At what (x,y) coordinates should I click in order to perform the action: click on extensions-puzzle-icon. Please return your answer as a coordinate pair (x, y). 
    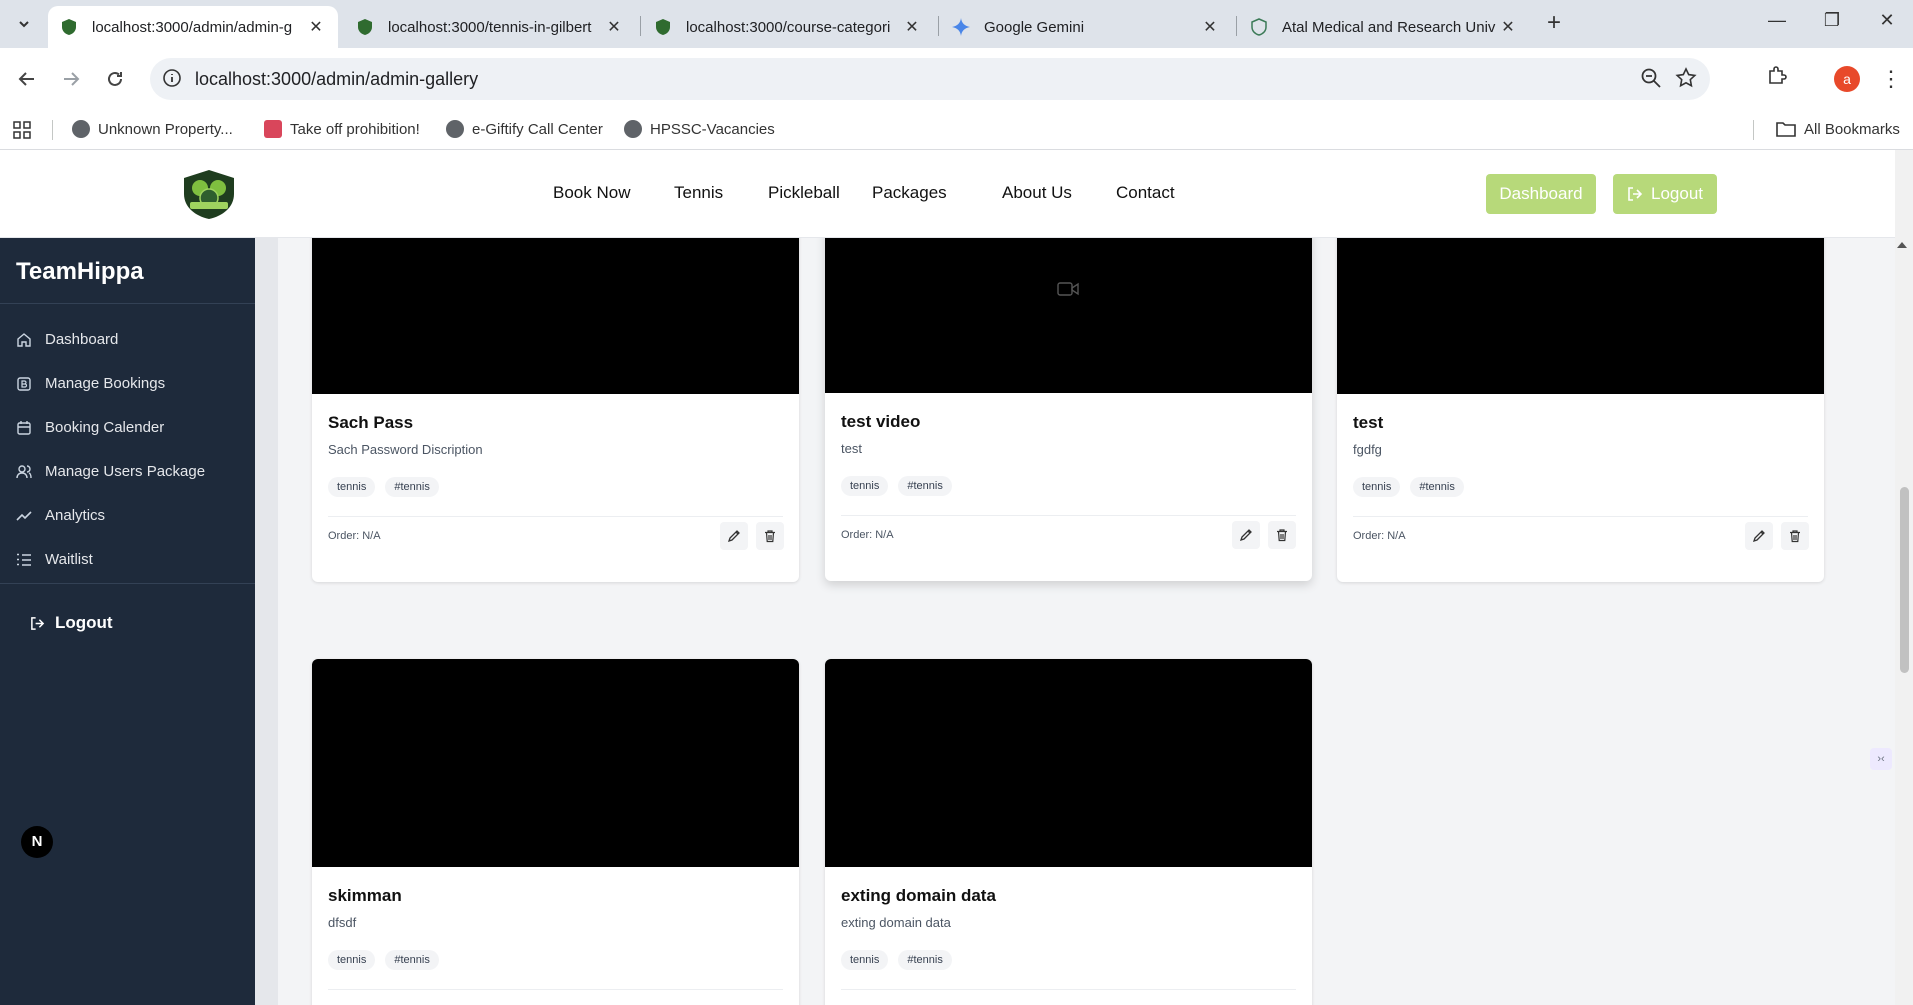
    Looking at the image, I should click on (1777, 76).